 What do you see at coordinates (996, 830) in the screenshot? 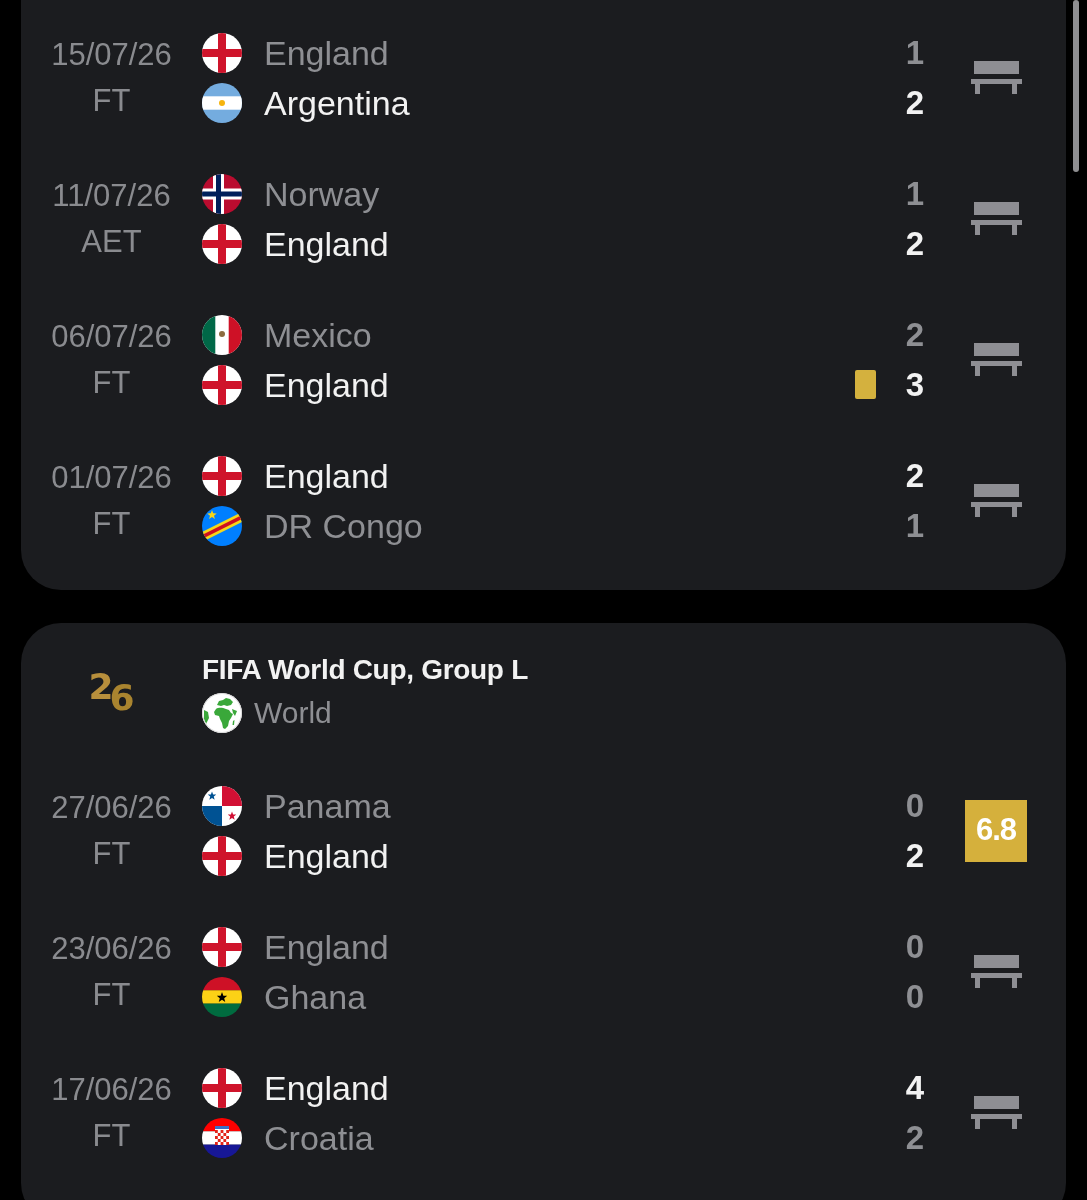
I see `player-rating-badge: 6.8` at bounding box center [996, 830].